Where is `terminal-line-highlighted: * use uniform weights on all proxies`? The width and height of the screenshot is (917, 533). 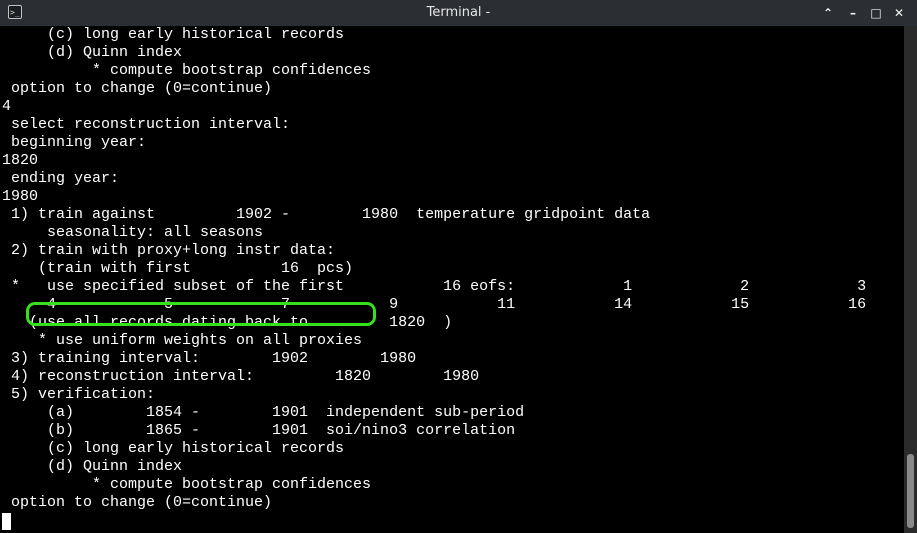
terminal-line-highlighted: * use uniform weights on all proxies is located at coordinates (182, 340).